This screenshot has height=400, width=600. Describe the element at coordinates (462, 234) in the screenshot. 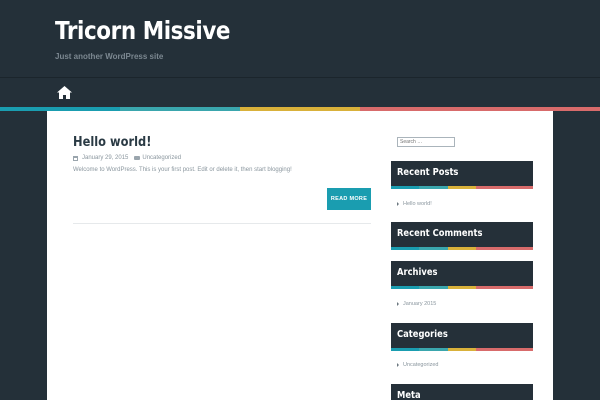

I see `widget-title-recent-comments: Recent Comments` at that location.